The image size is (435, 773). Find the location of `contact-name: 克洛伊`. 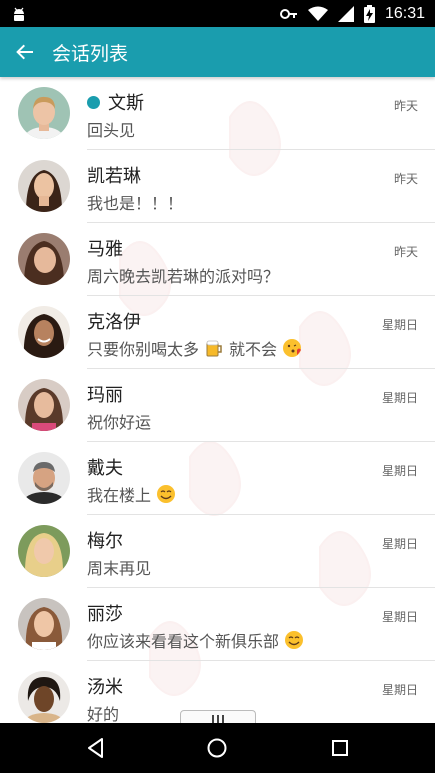

contact-name: 克洛伊 is located at coordinates (114, 322).